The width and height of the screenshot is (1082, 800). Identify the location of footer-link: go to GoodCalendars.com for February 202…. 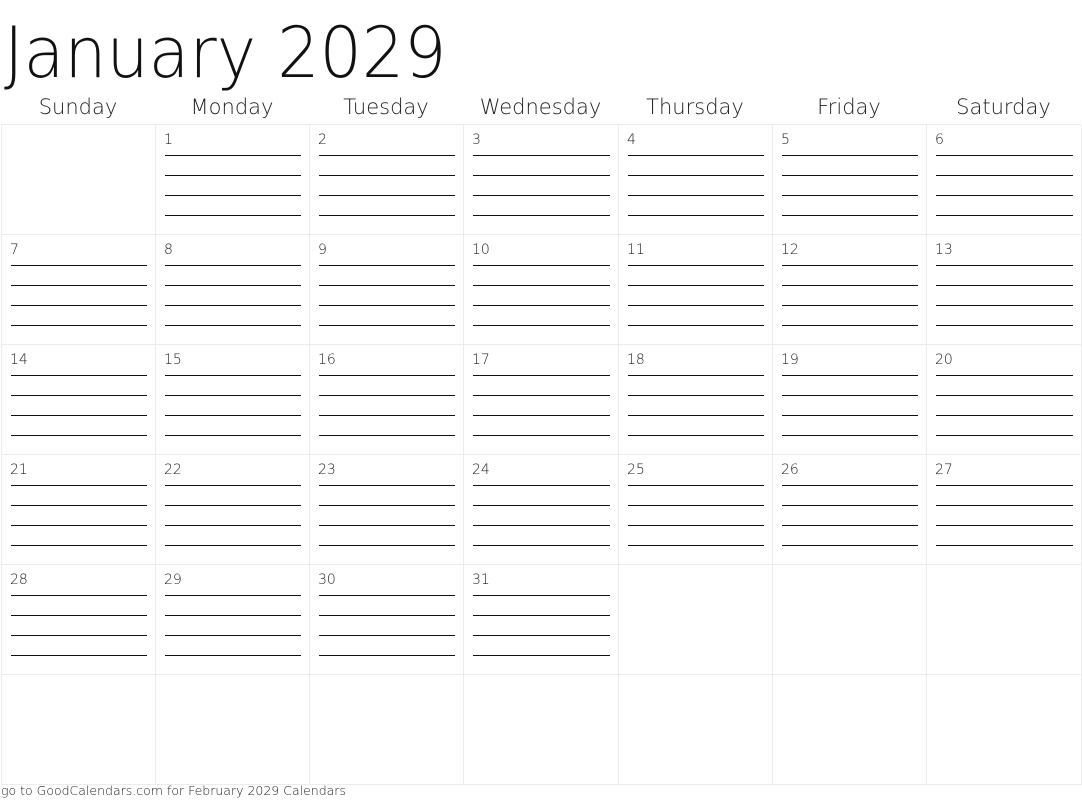
(173, 791).